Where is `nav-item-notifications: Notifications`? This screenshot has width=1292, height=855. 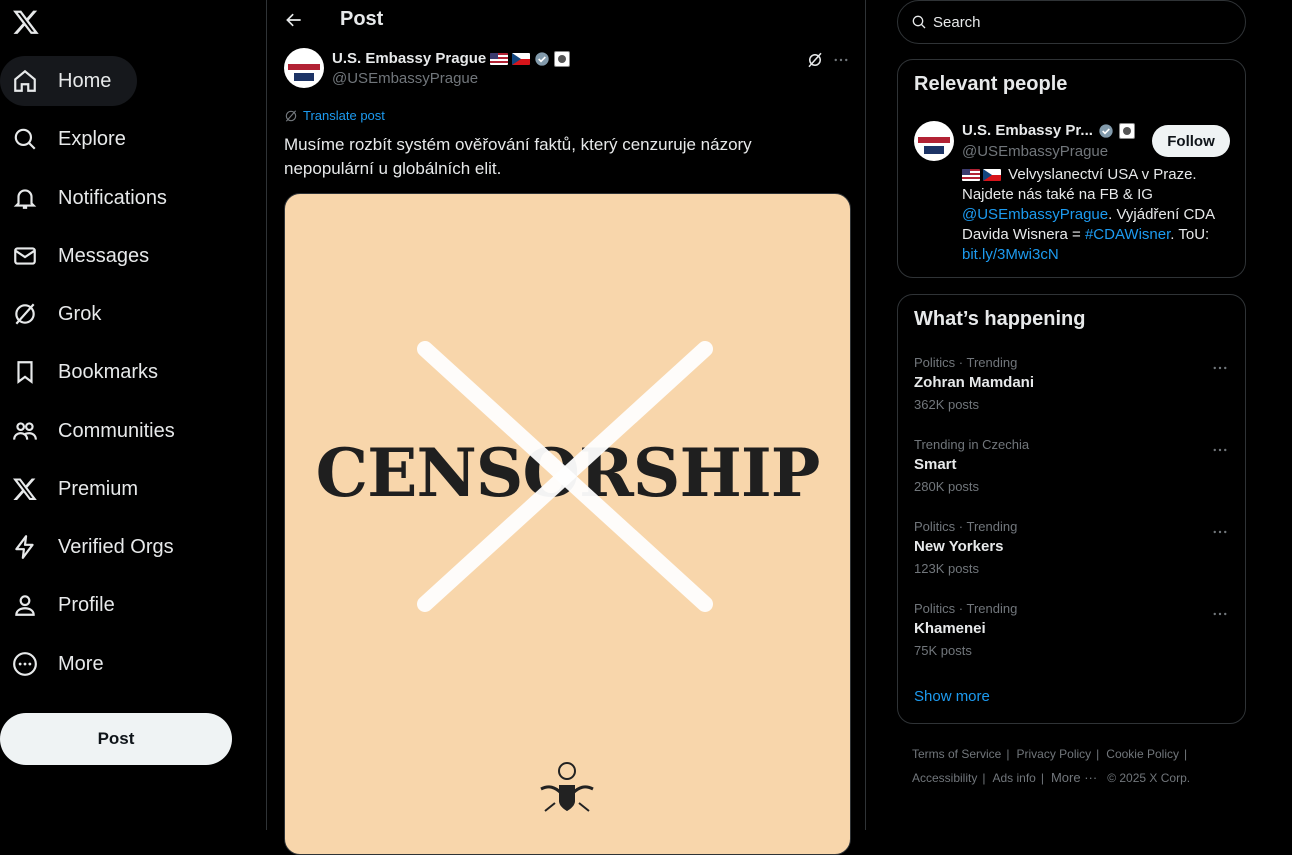
nav-item-notifications: Notifications is located at coordinates (96, 198).